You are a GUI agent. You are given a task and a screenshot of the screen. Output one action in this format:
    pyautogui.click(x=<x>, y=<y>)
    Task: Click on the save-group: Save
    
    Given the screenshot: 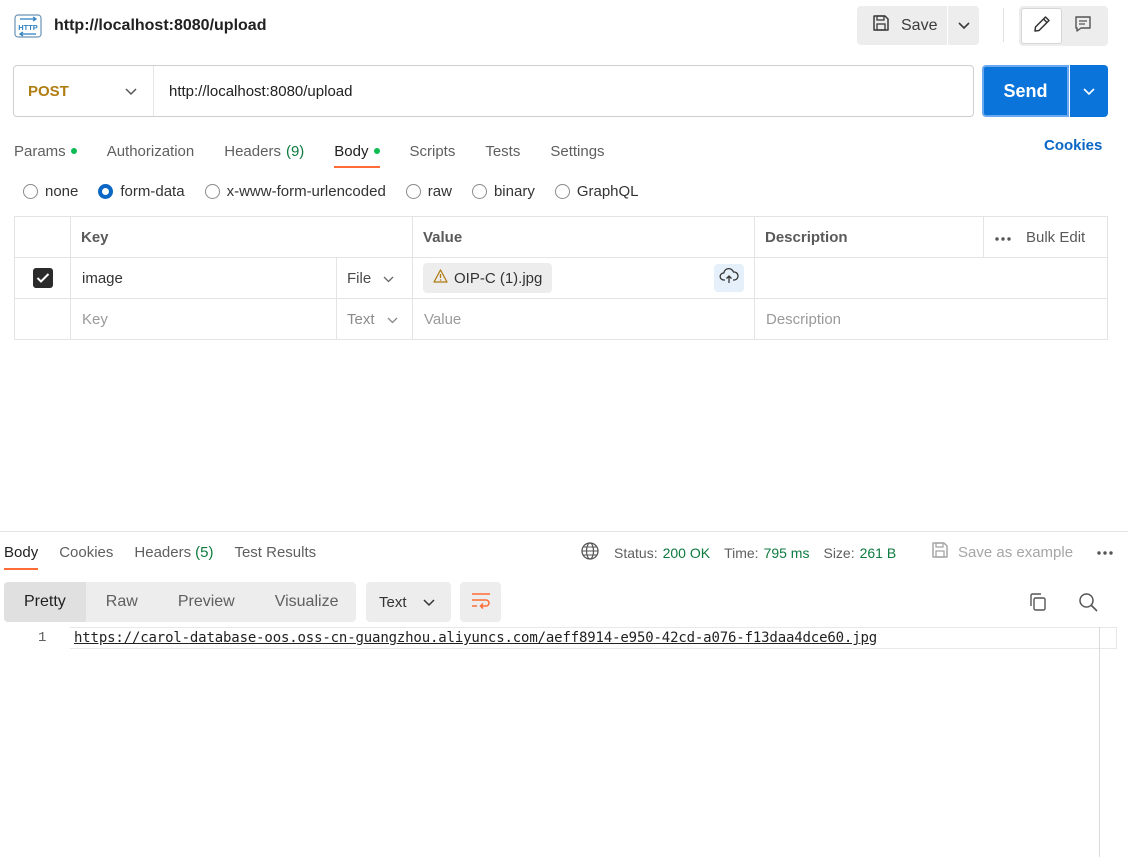 What is the action you would take?
    pyautogui.click(x=918, y=25)
    